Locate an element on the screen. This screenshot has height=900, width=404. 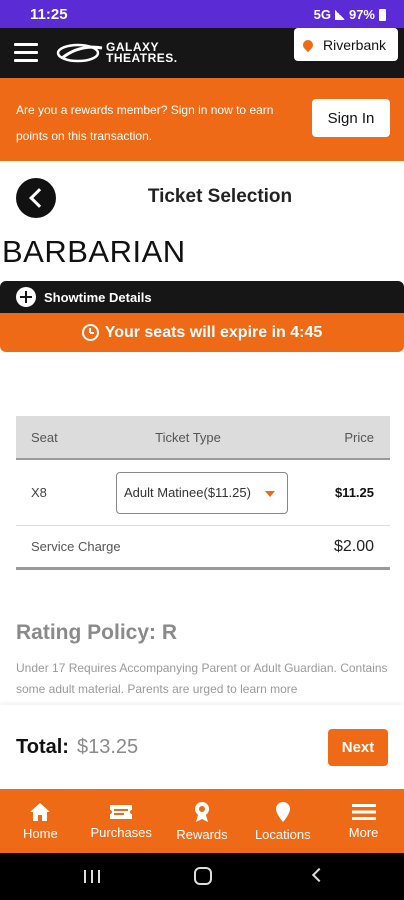
home-button-icon is located at coordinates (203, 876).